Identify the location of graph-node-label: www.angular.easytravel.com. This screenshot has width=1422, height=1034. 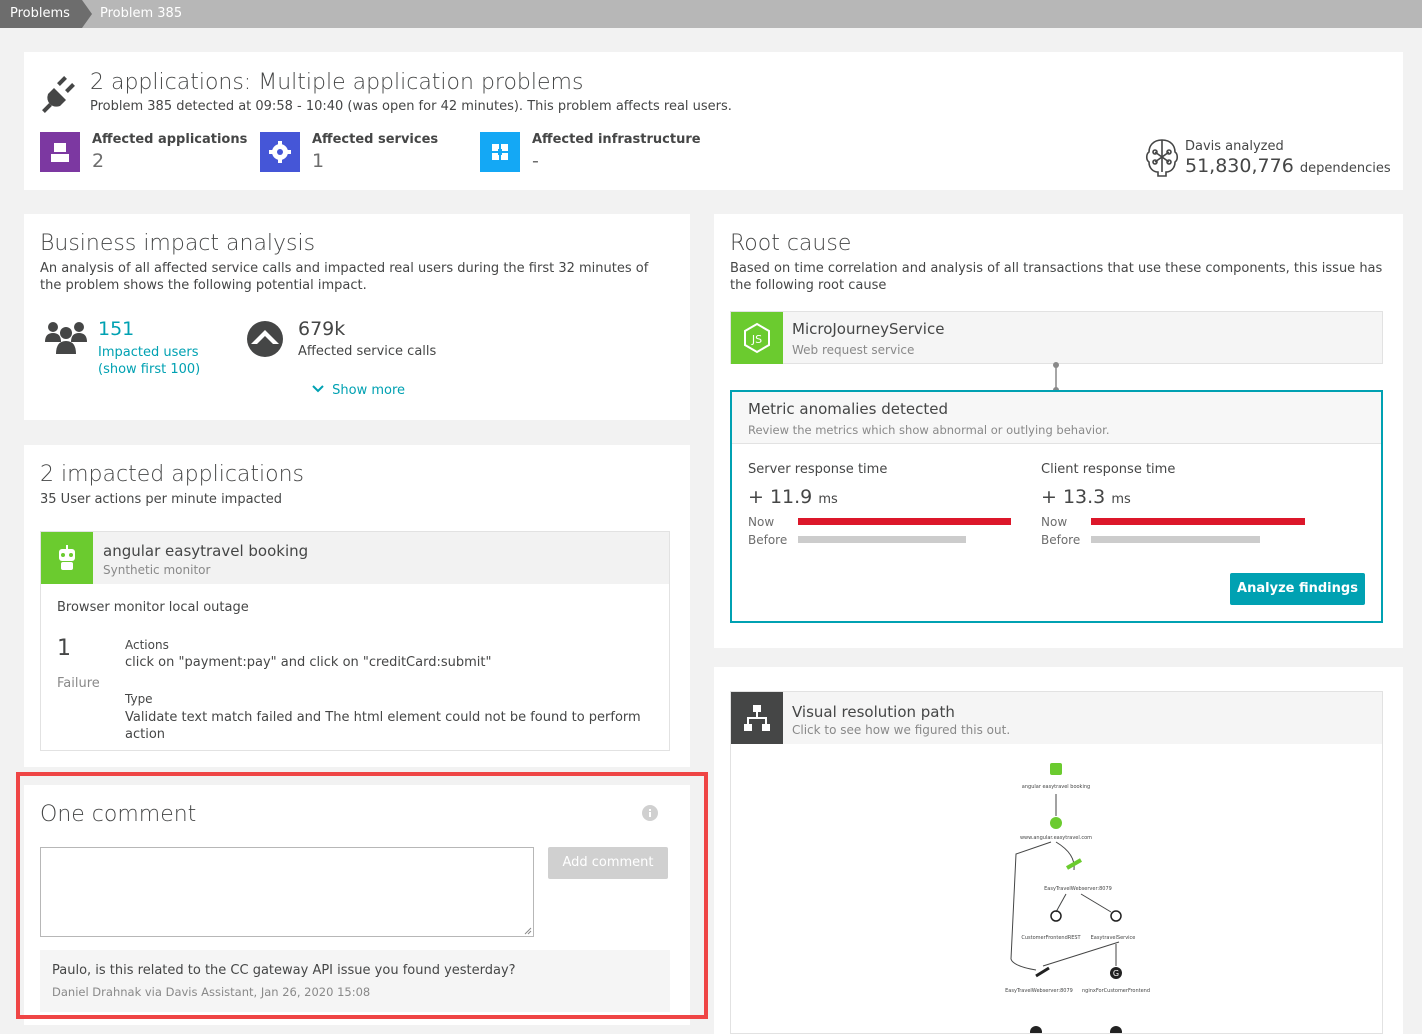
(1056, 838).